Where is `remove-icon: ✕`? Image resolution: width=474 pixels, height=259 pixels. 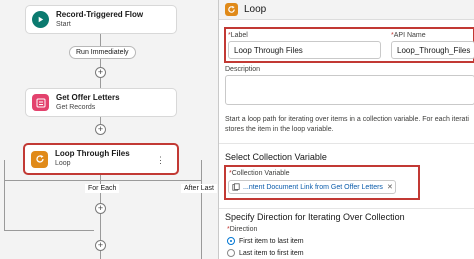 remove-icon: ✕ is located at coordinates (390, 187).